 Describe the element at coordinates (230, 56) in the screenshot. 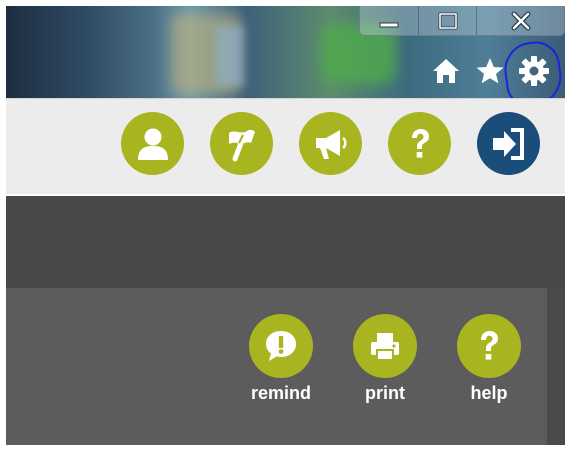

I see `desktop-blur` at that location.